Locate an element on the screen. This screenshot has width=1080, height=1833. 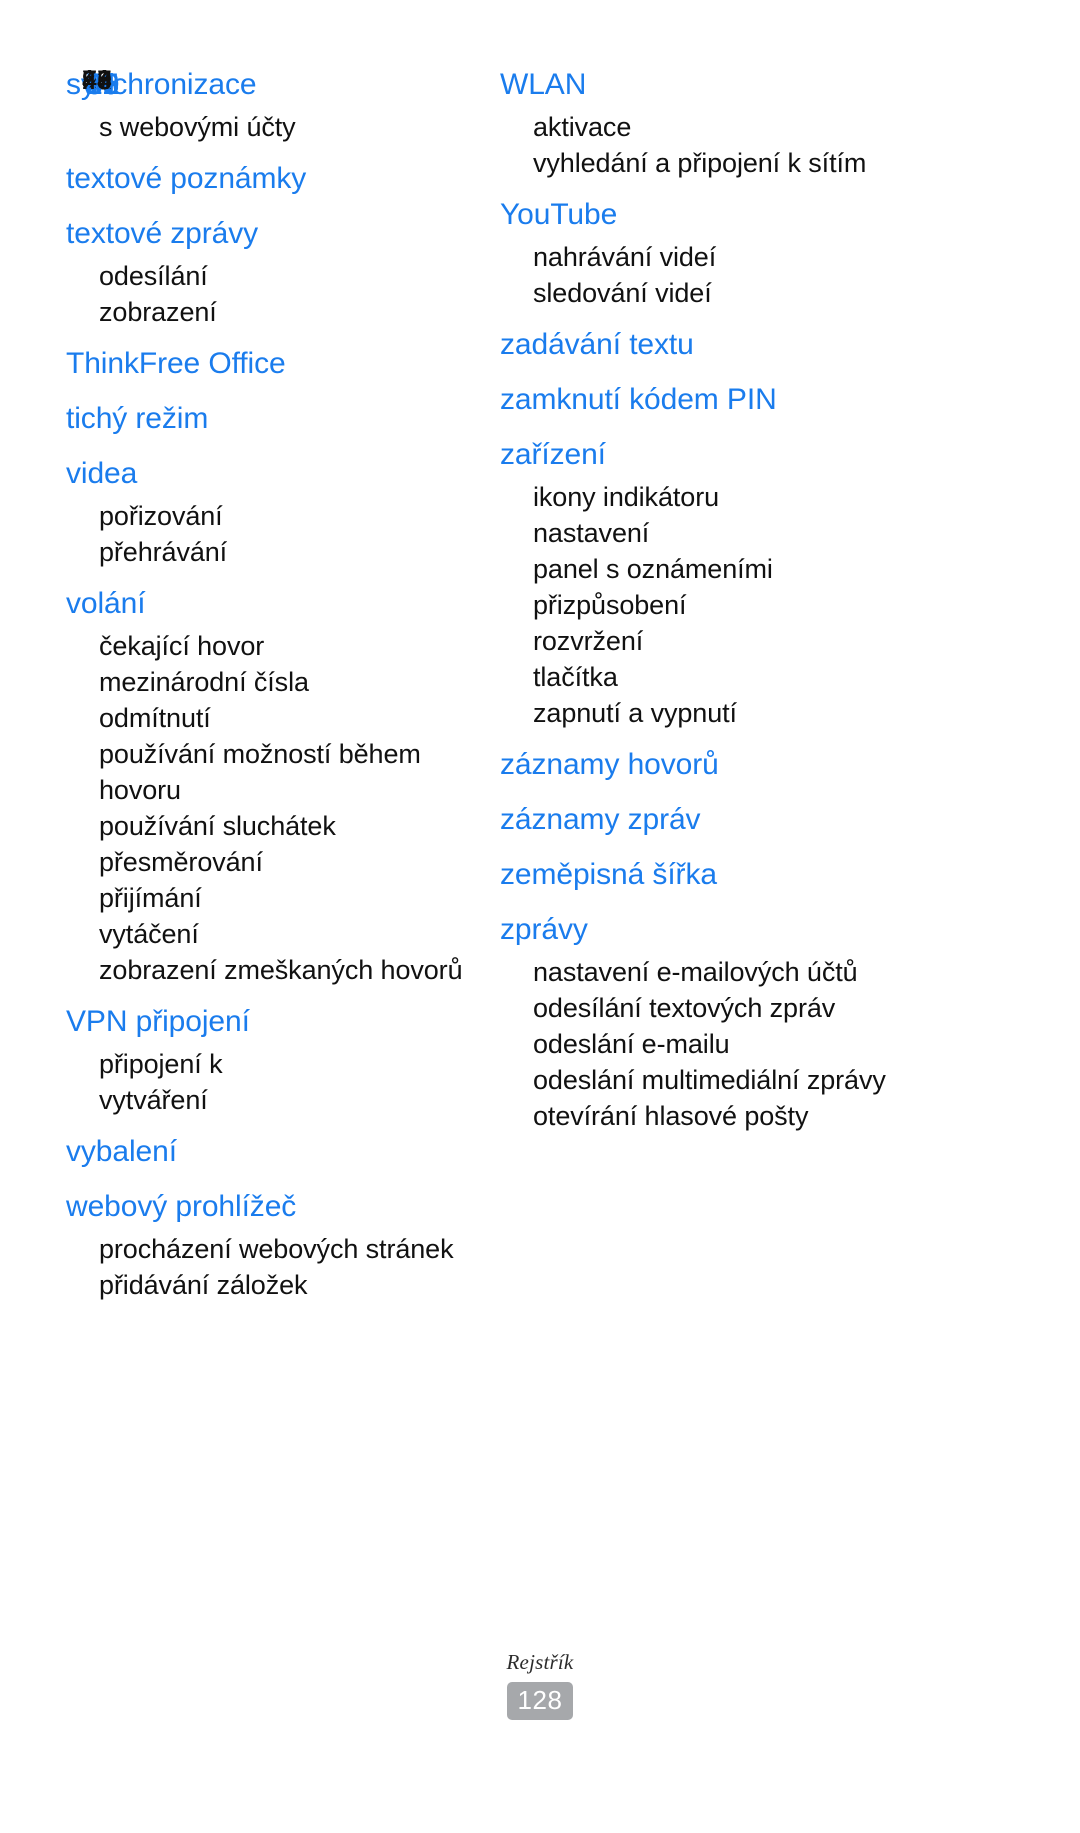
page-footer: Rejstřík 128 is located at coordinates (540, 1685).